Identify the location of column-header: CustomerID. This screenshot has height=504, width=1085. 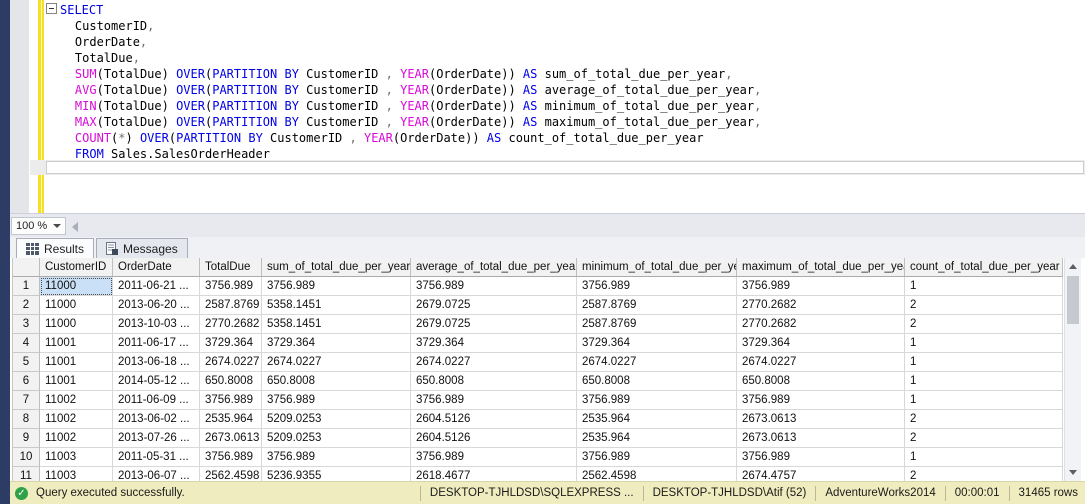
(76, 267).